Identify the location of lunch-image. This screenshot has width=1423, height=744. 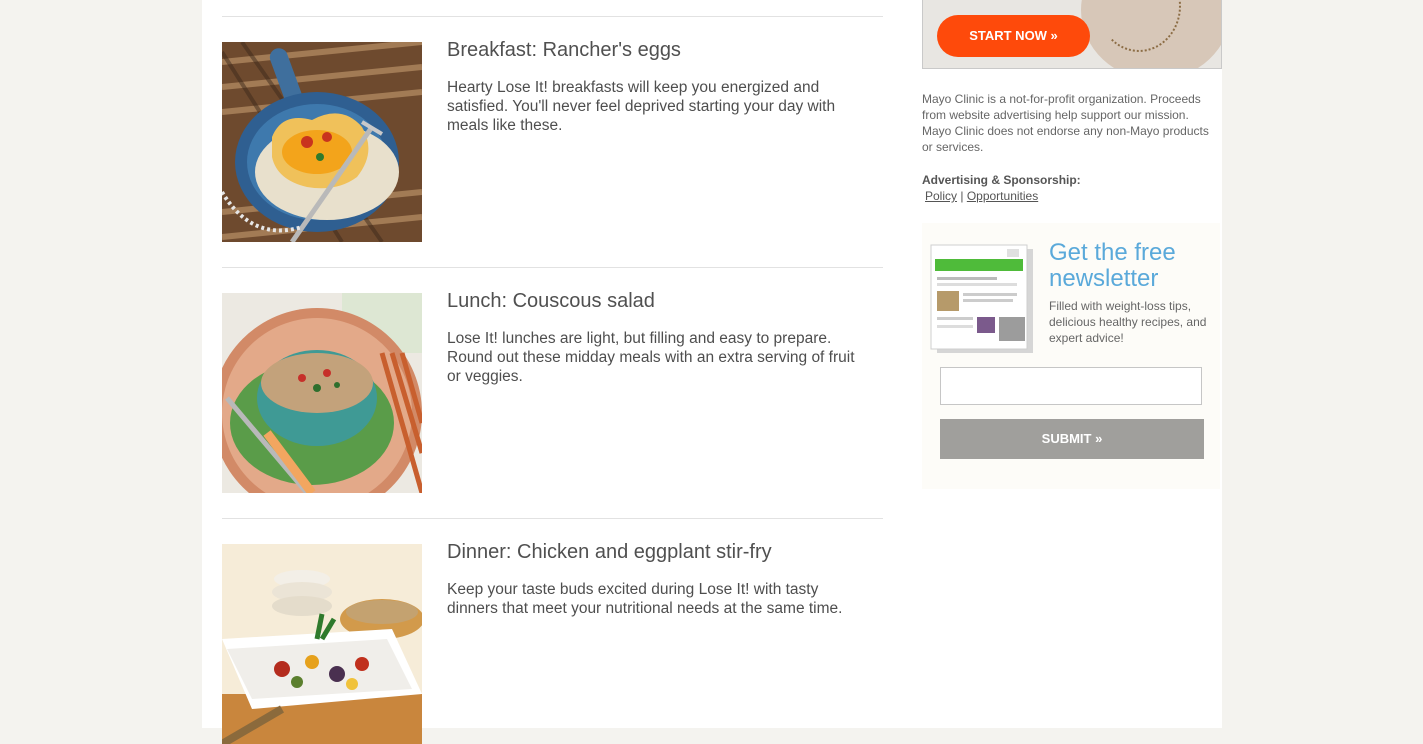
(322, 393).